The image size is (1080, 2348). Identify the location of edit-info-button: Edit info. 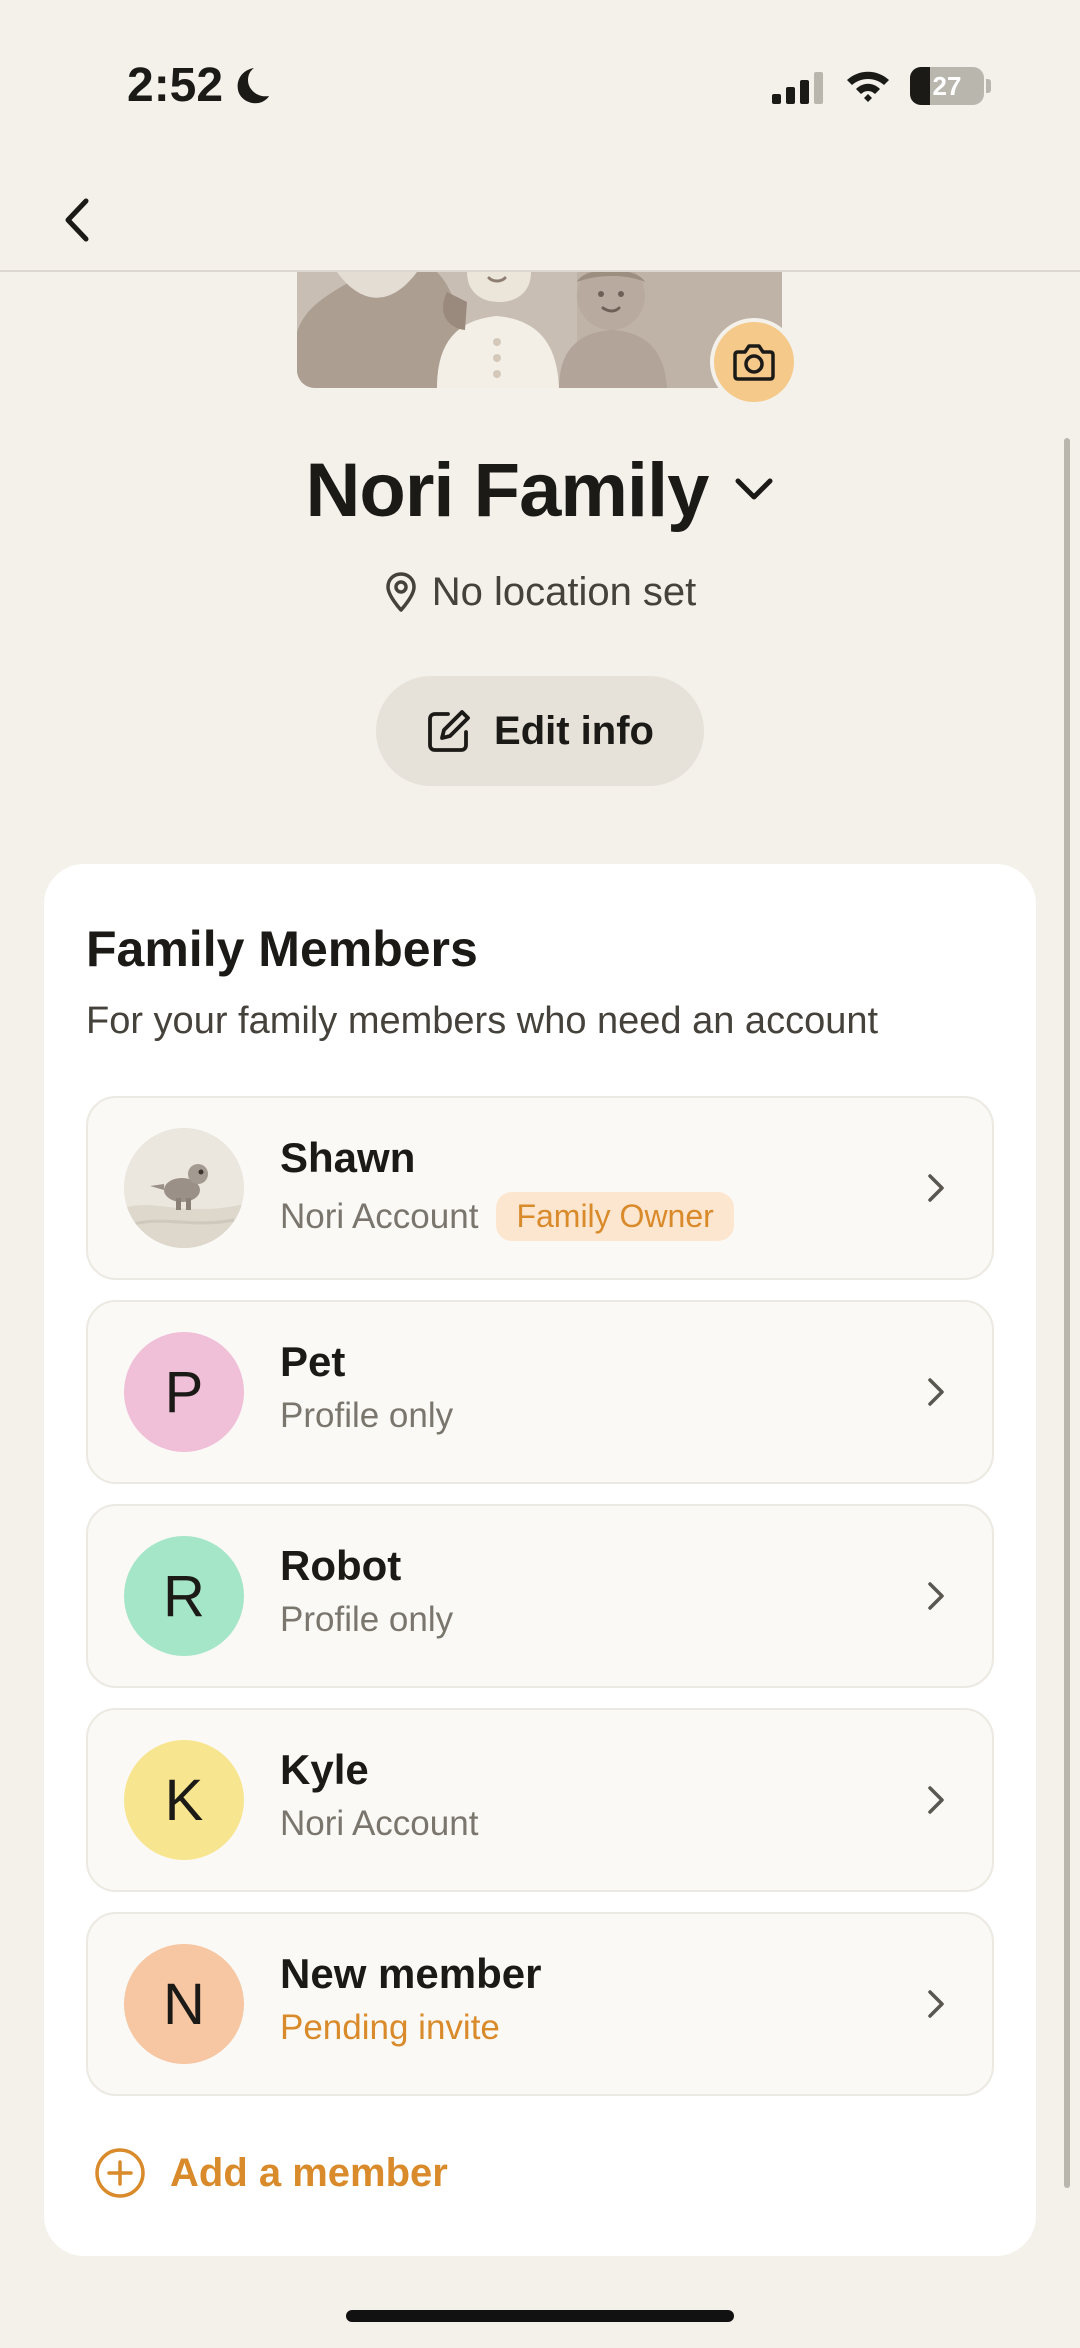
(540, 731).